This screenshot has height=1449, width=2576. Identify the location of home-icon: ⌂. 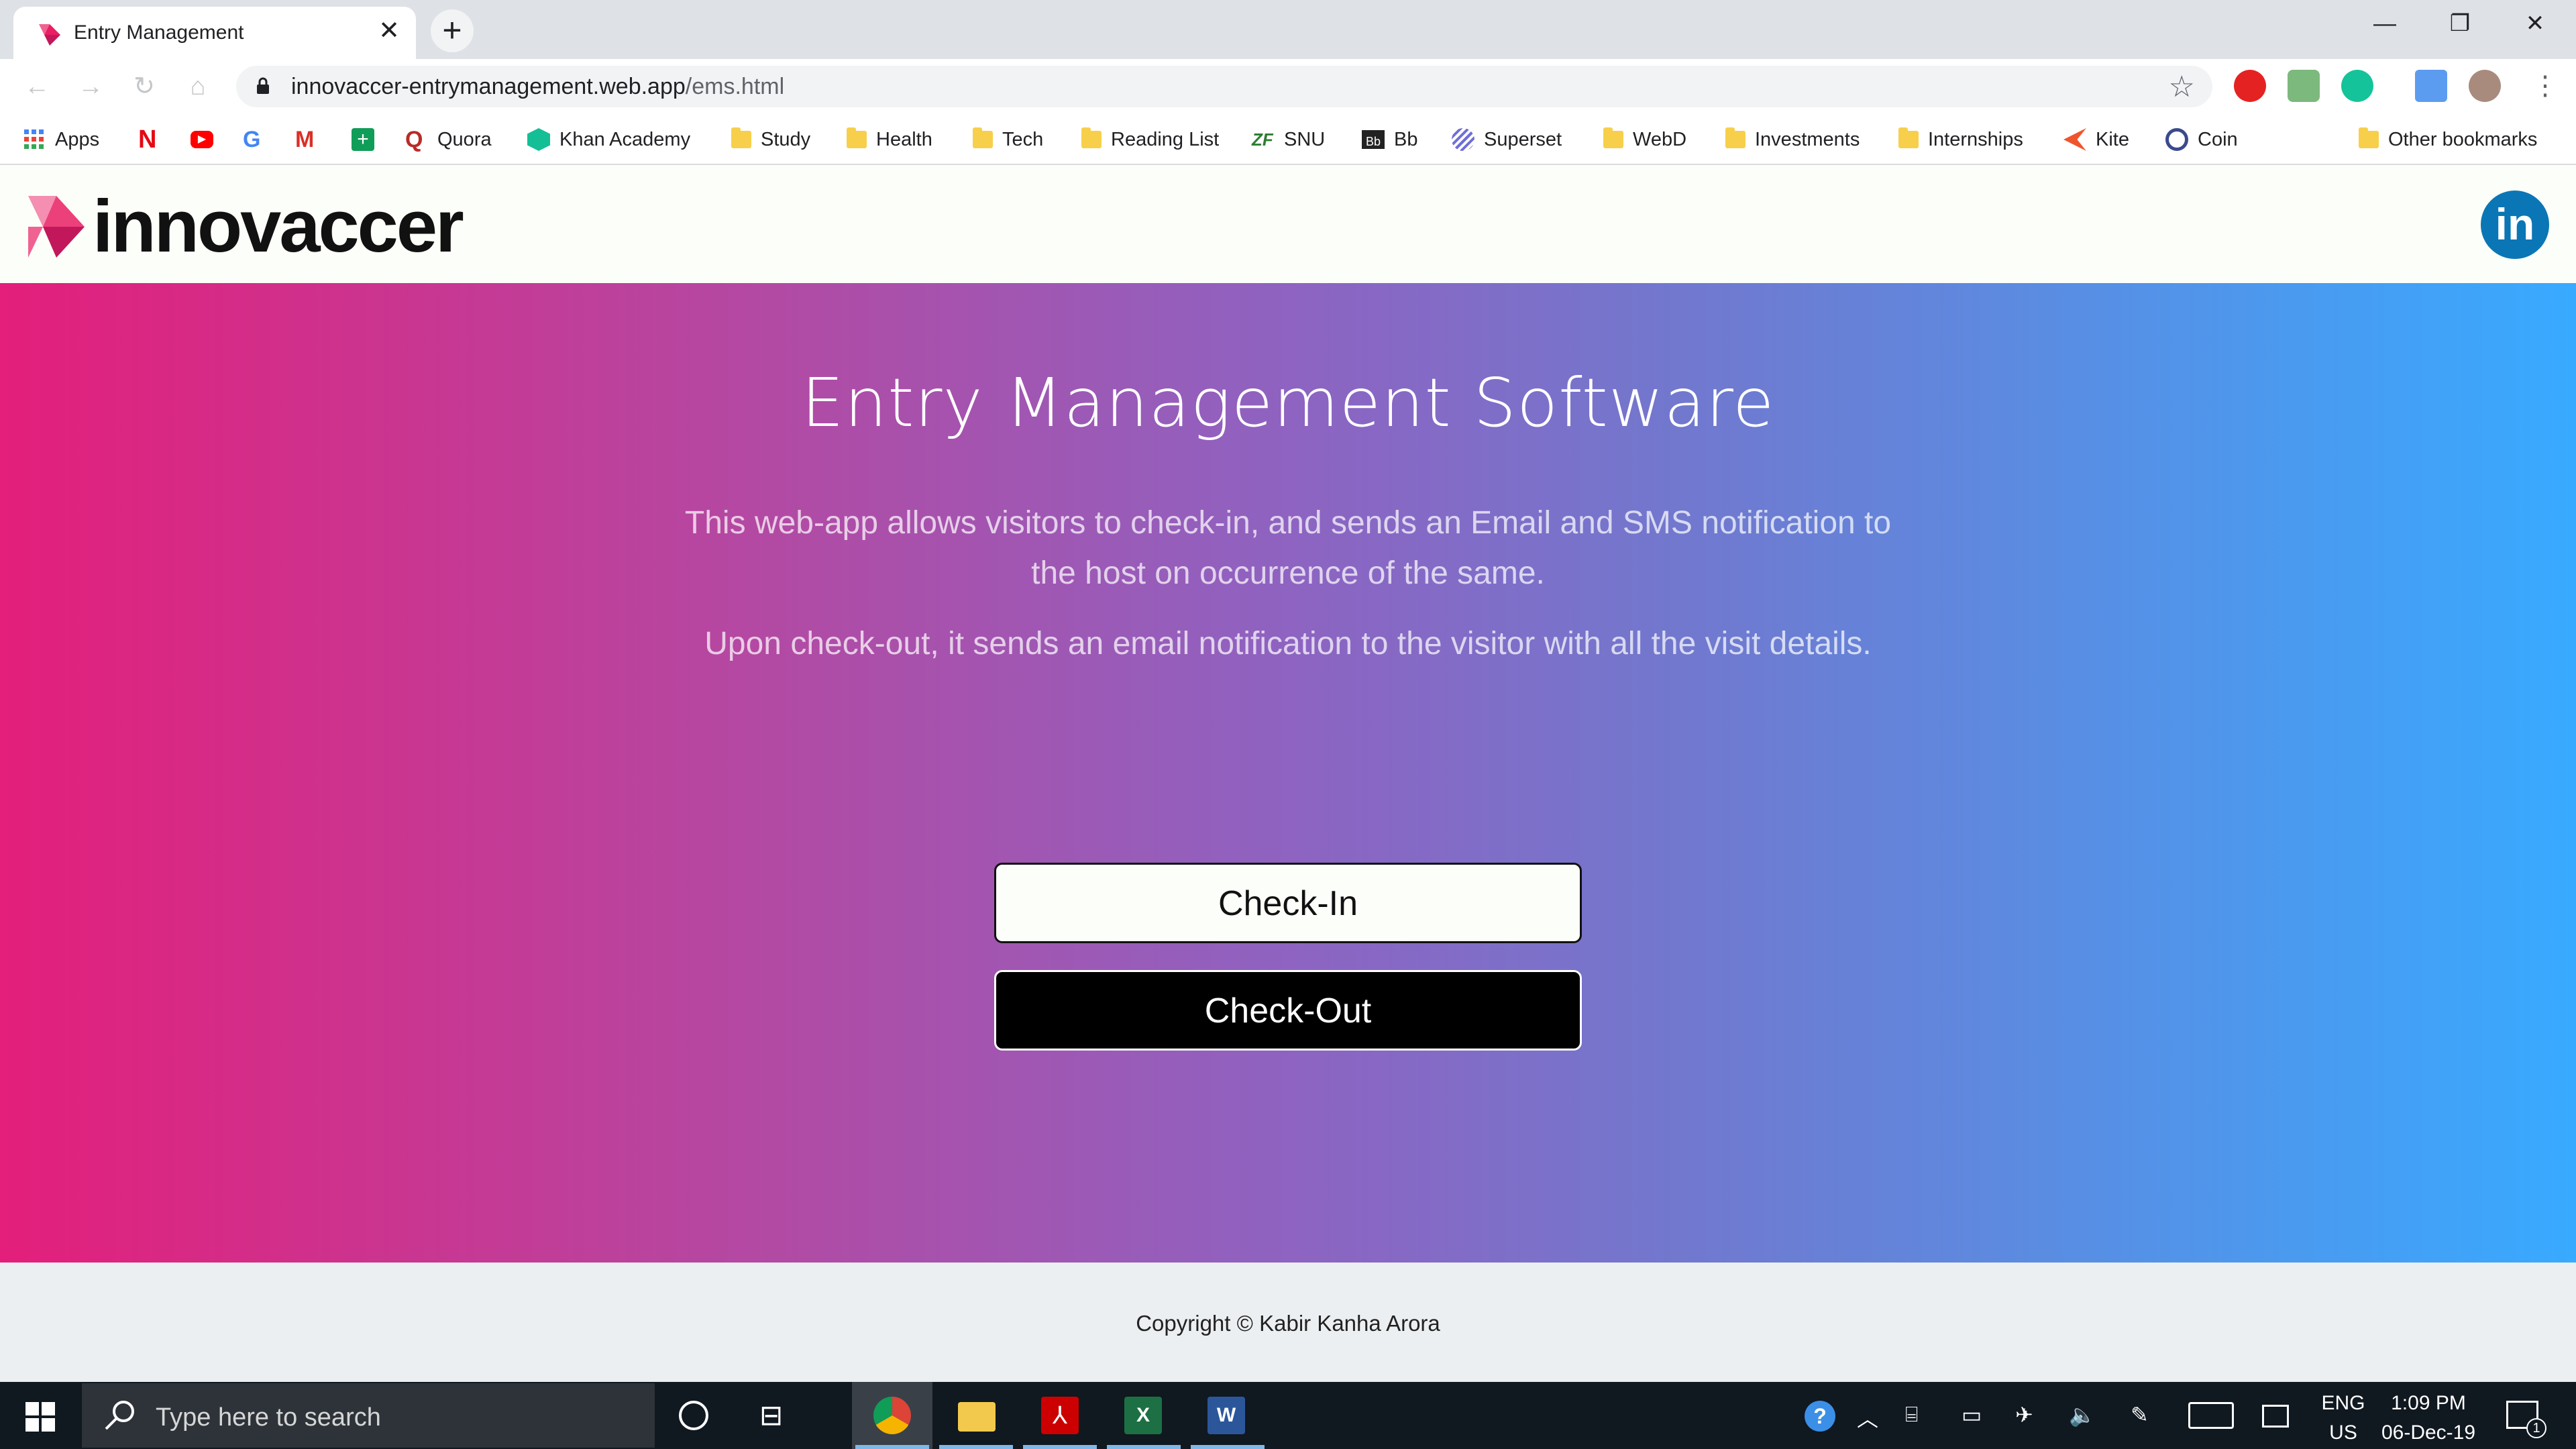
(198, 86).